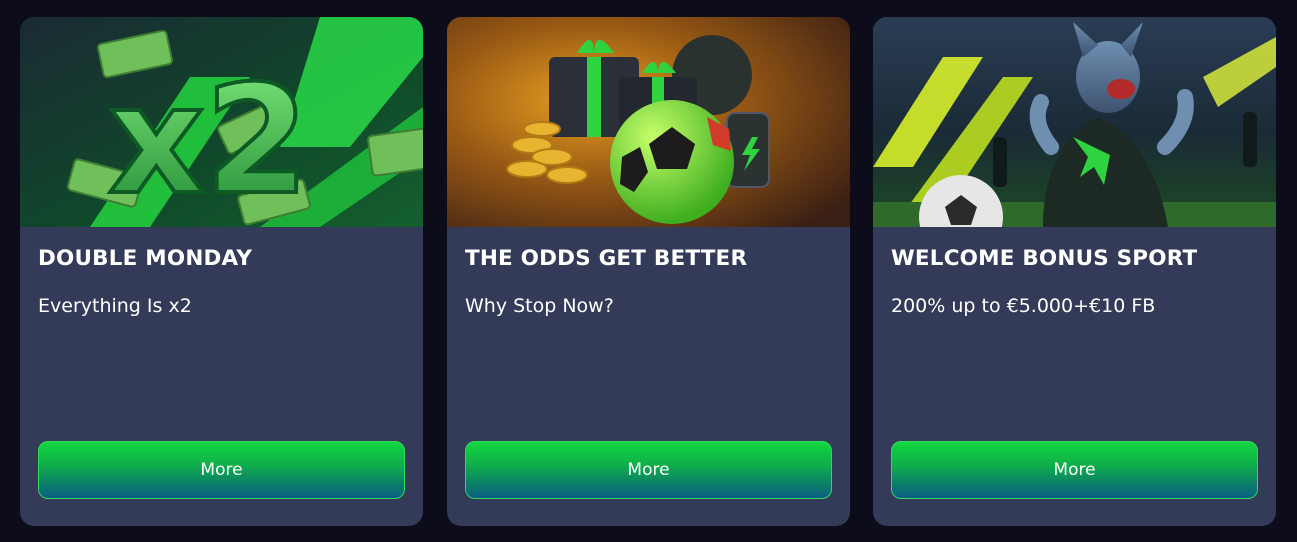  Describe the element at coordinates (1074, 122) in the screenshot. I see `wolf-football-banner-image` at that location.